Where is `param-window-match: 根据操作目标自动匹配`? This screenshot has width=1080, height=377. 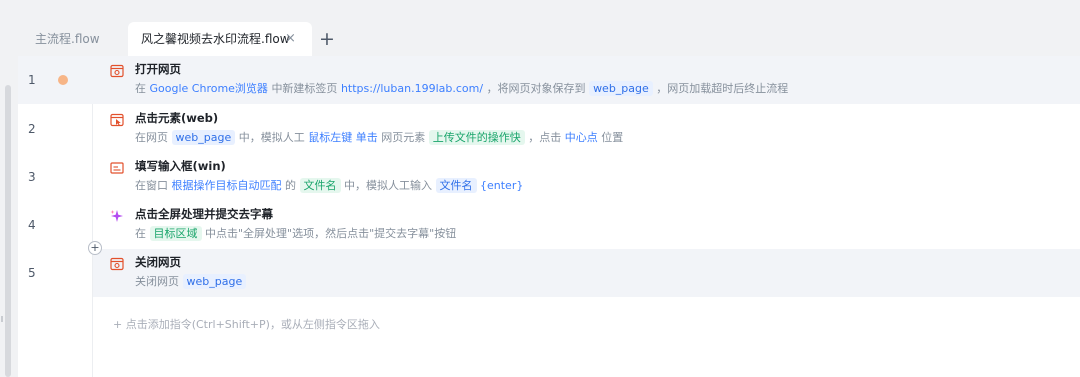 param-window-match: 根据操作目标自动匹配 is located at coordinates (227, 185).